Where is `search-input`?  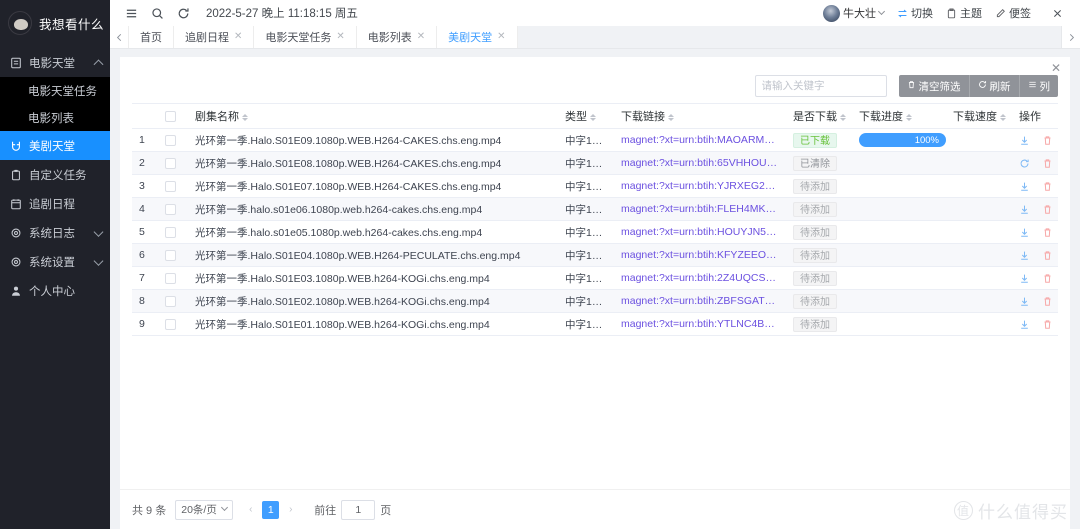 search-input is located at coordinates (820, 86).